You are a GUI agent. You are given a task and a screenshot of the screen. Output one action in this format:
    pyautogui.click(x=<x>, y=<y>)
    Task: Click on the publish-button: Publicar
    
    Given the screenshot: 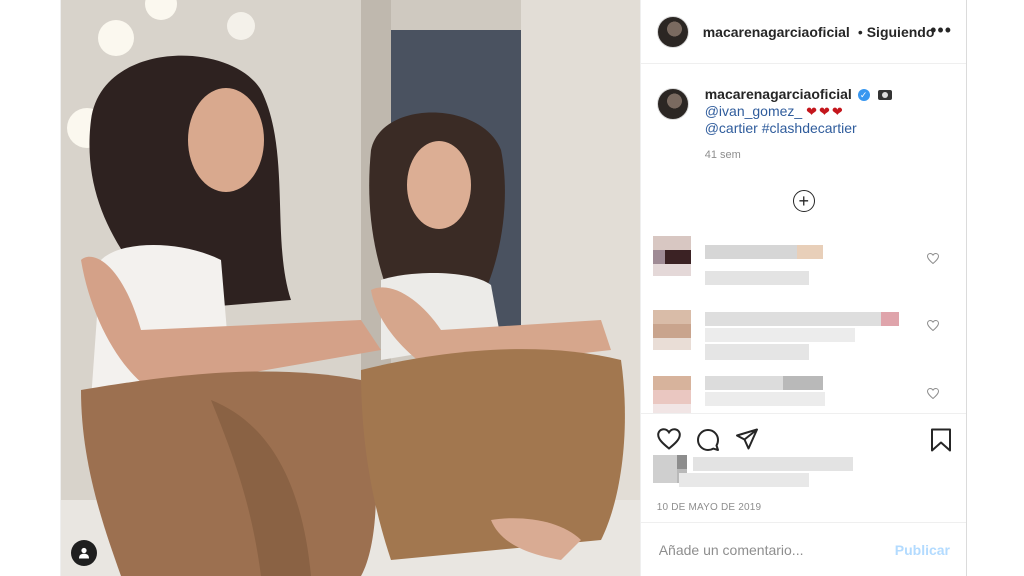 What is the action you would take?
    pyautogui.click(x=922, y=550)
    